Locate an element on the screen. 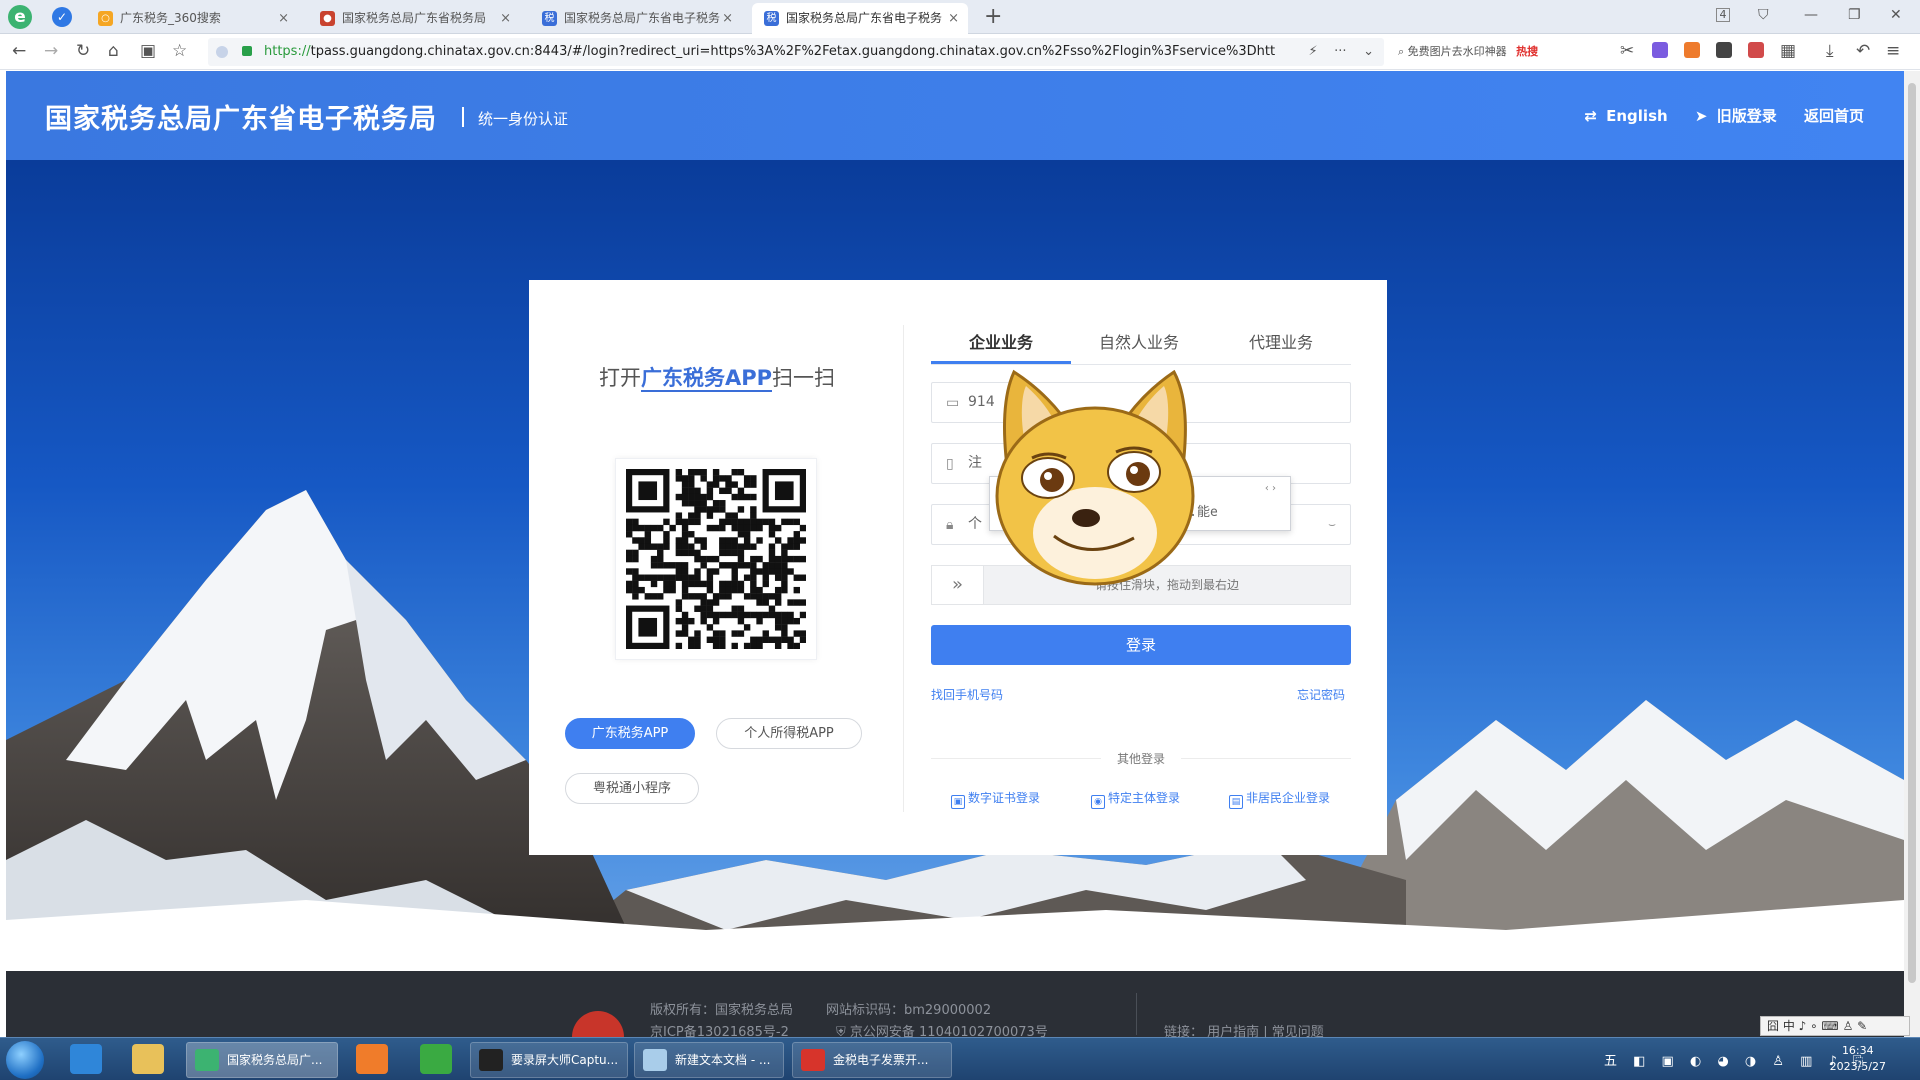 This screenshot has height=1080, width=1920. back-icon: ← is located at coordinates (19, 51).